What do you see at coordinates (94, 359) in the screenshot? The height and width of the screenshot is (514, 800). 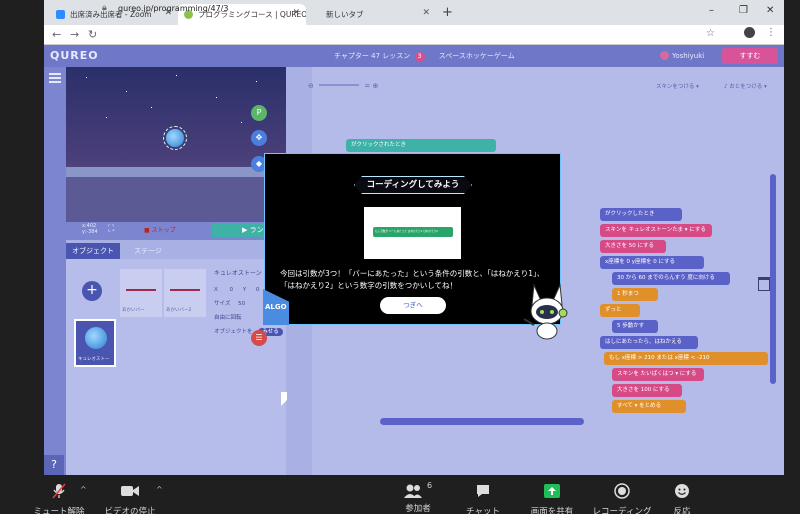 I see `character-label: キュレオストー` at bounding box center [94, 359].